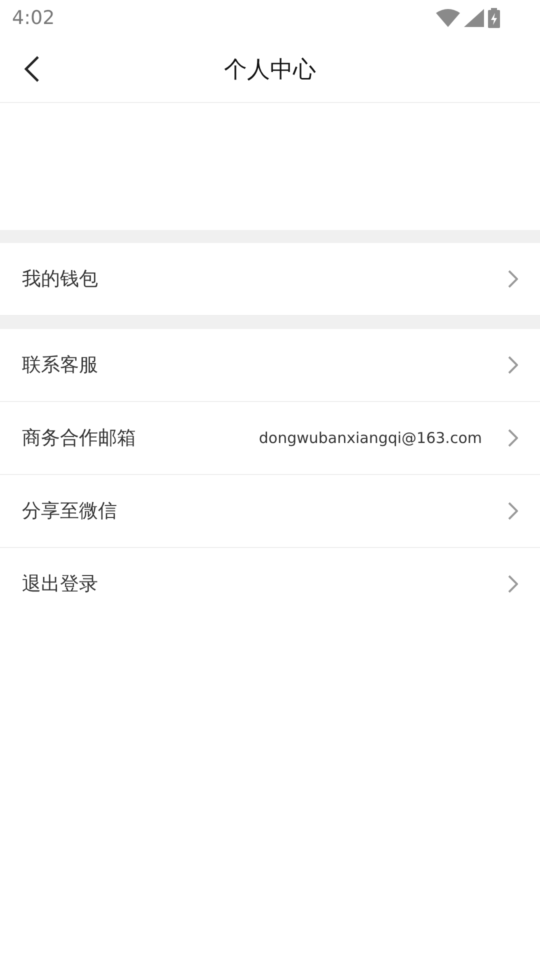 The height and width of the screenshot is (960, 540). I want to click on menu-label: 商务合作邮箱, so click(79, 438).